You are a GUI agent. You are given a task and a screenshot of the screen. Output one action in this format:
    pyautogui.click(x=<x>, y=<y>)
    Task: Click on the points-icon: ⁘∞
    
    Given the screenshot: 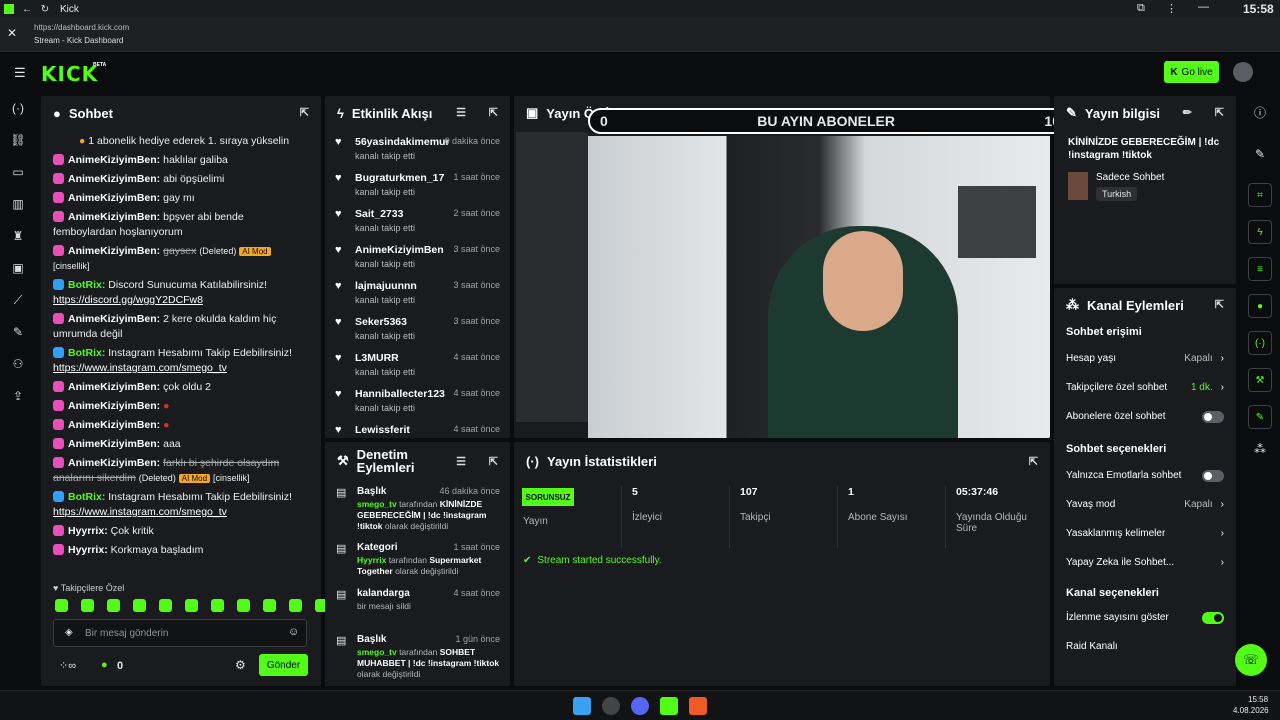 What is the action you would take?
    pyautogui.click(x=67, y=665)
    